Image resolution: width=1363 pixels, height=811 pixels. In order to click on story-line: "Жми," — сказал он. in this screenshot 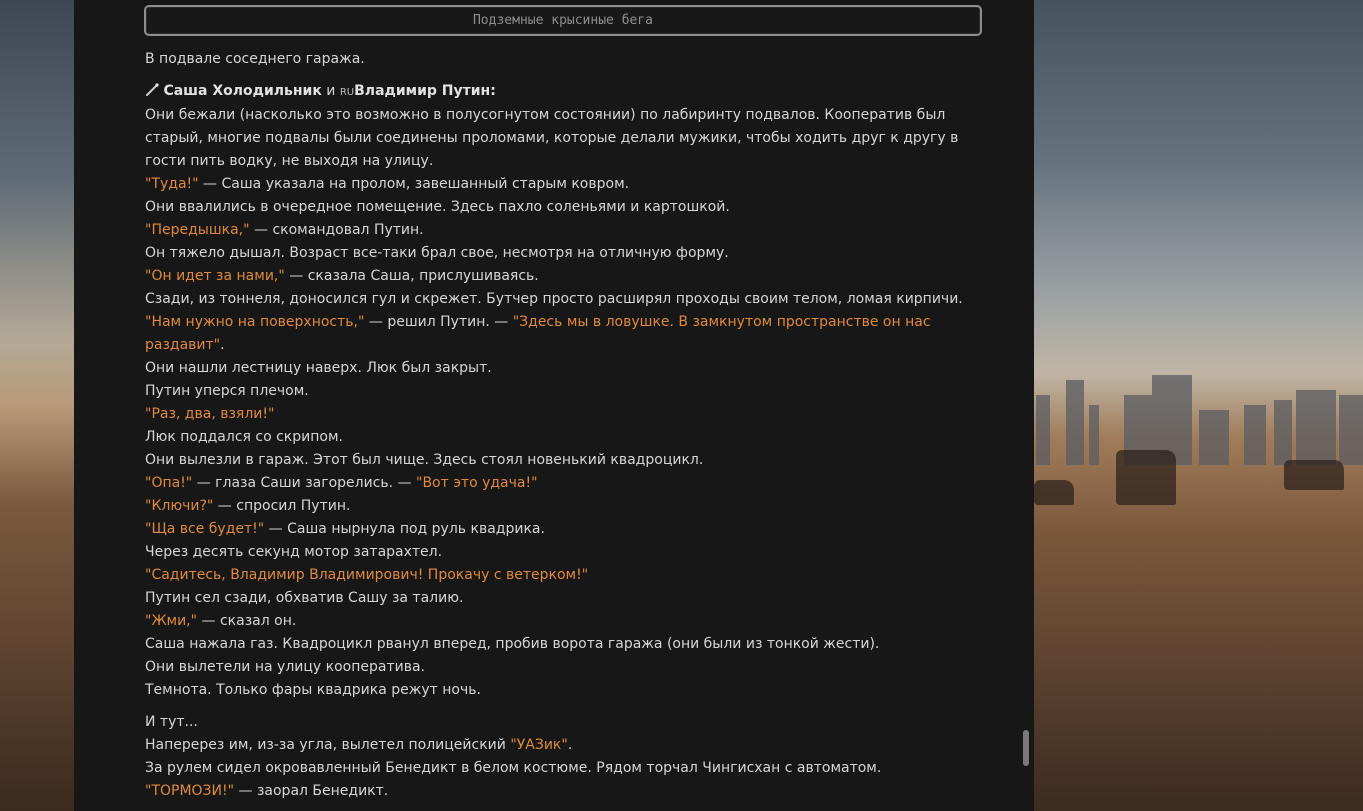, I will do `click(562, 621)`.